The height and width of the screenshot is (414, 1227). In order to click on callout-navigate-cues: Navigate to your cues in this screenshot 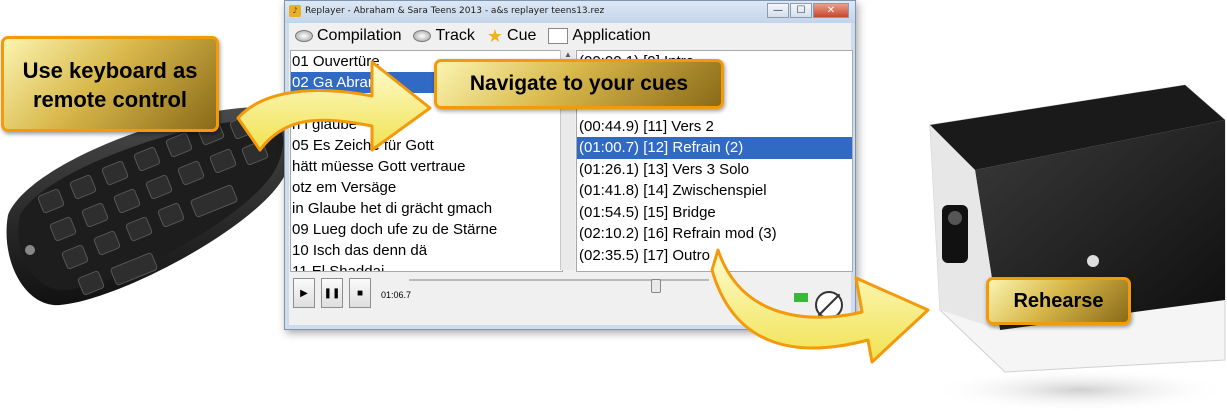, I will do `click(579, 84)`.